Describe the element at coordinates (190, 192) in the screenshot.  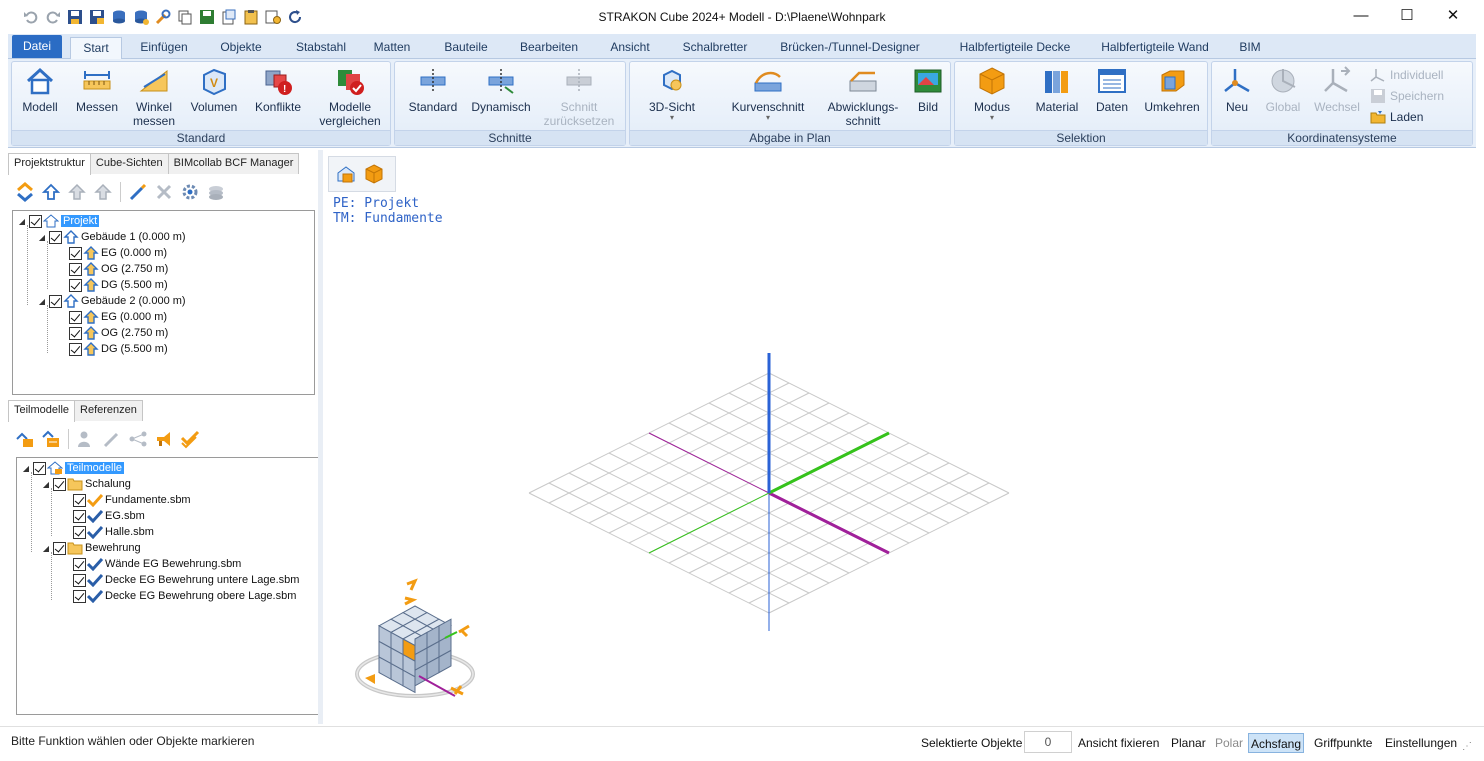
I see `settings-gear-icon` at that location.